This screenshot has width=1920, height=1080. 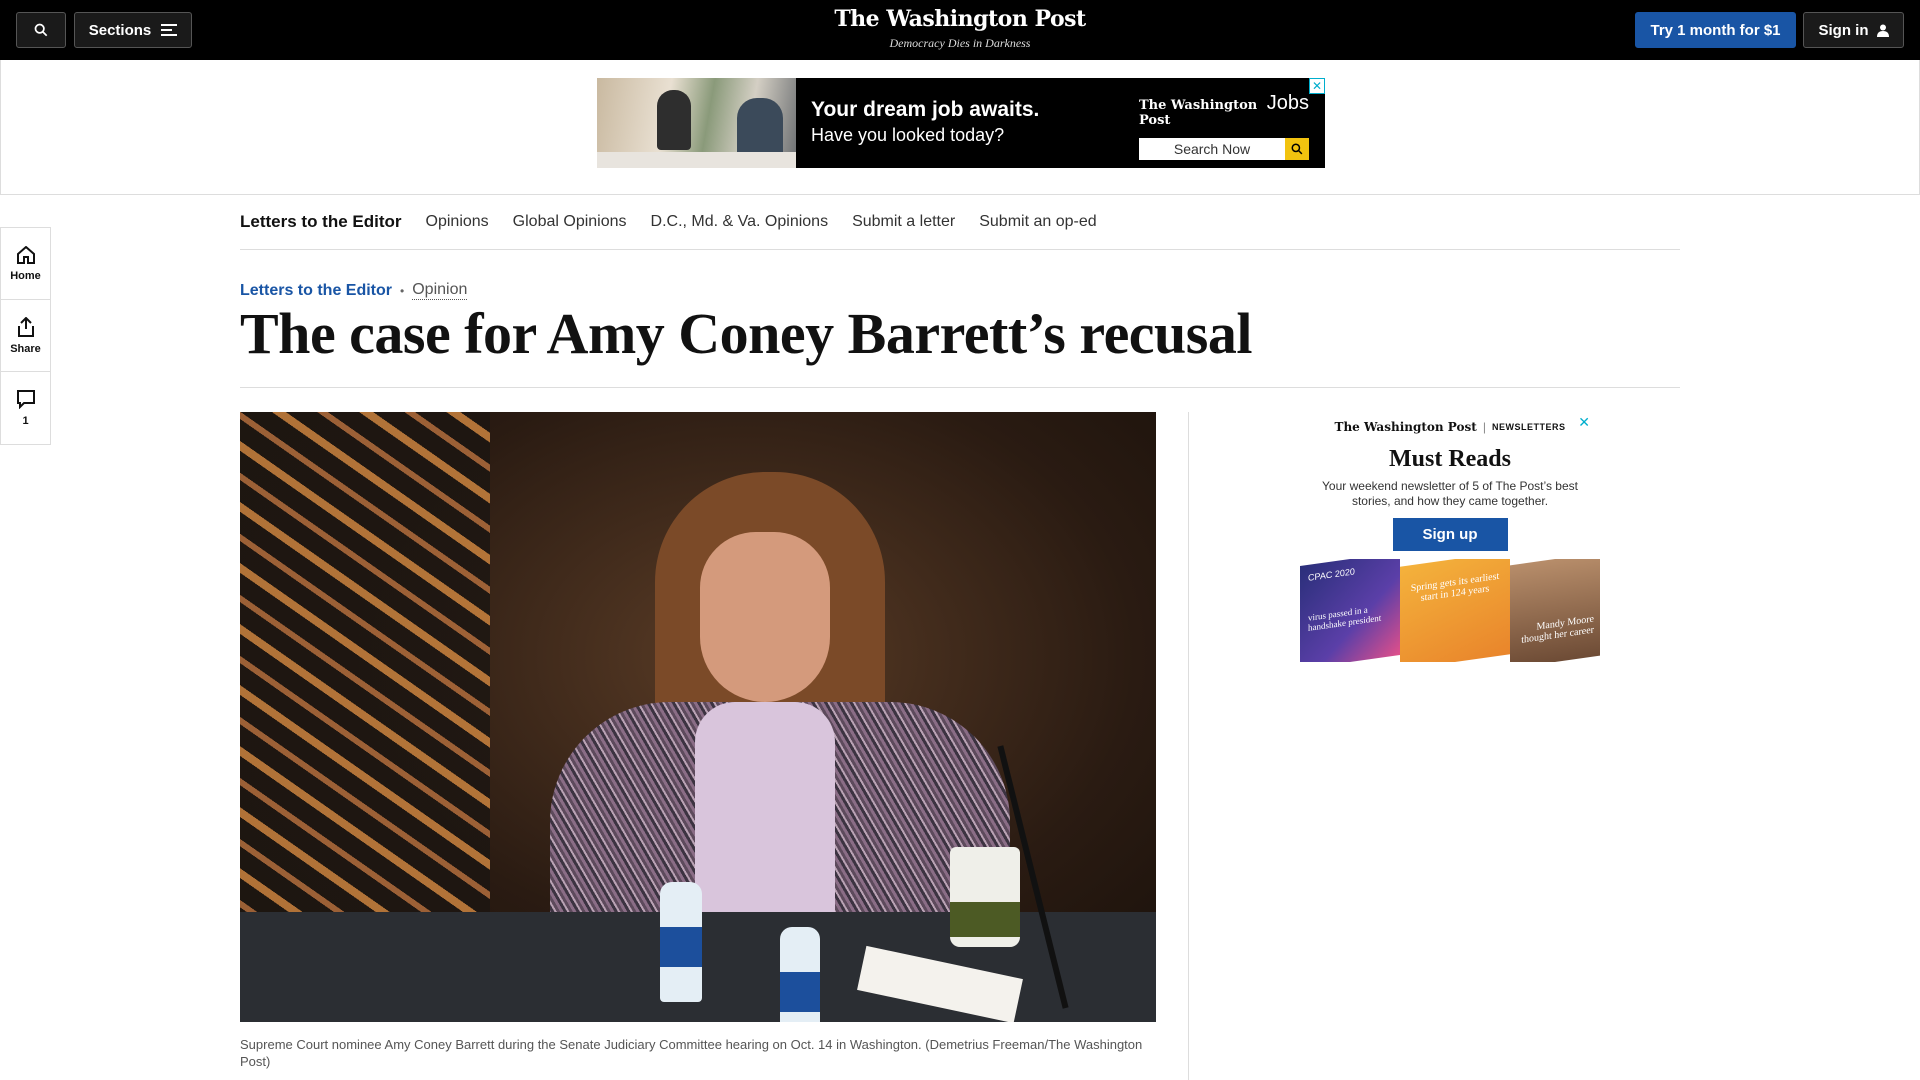 I want to click on newsletter-ad-title: Must Reads, so click(x=1449, y=459).